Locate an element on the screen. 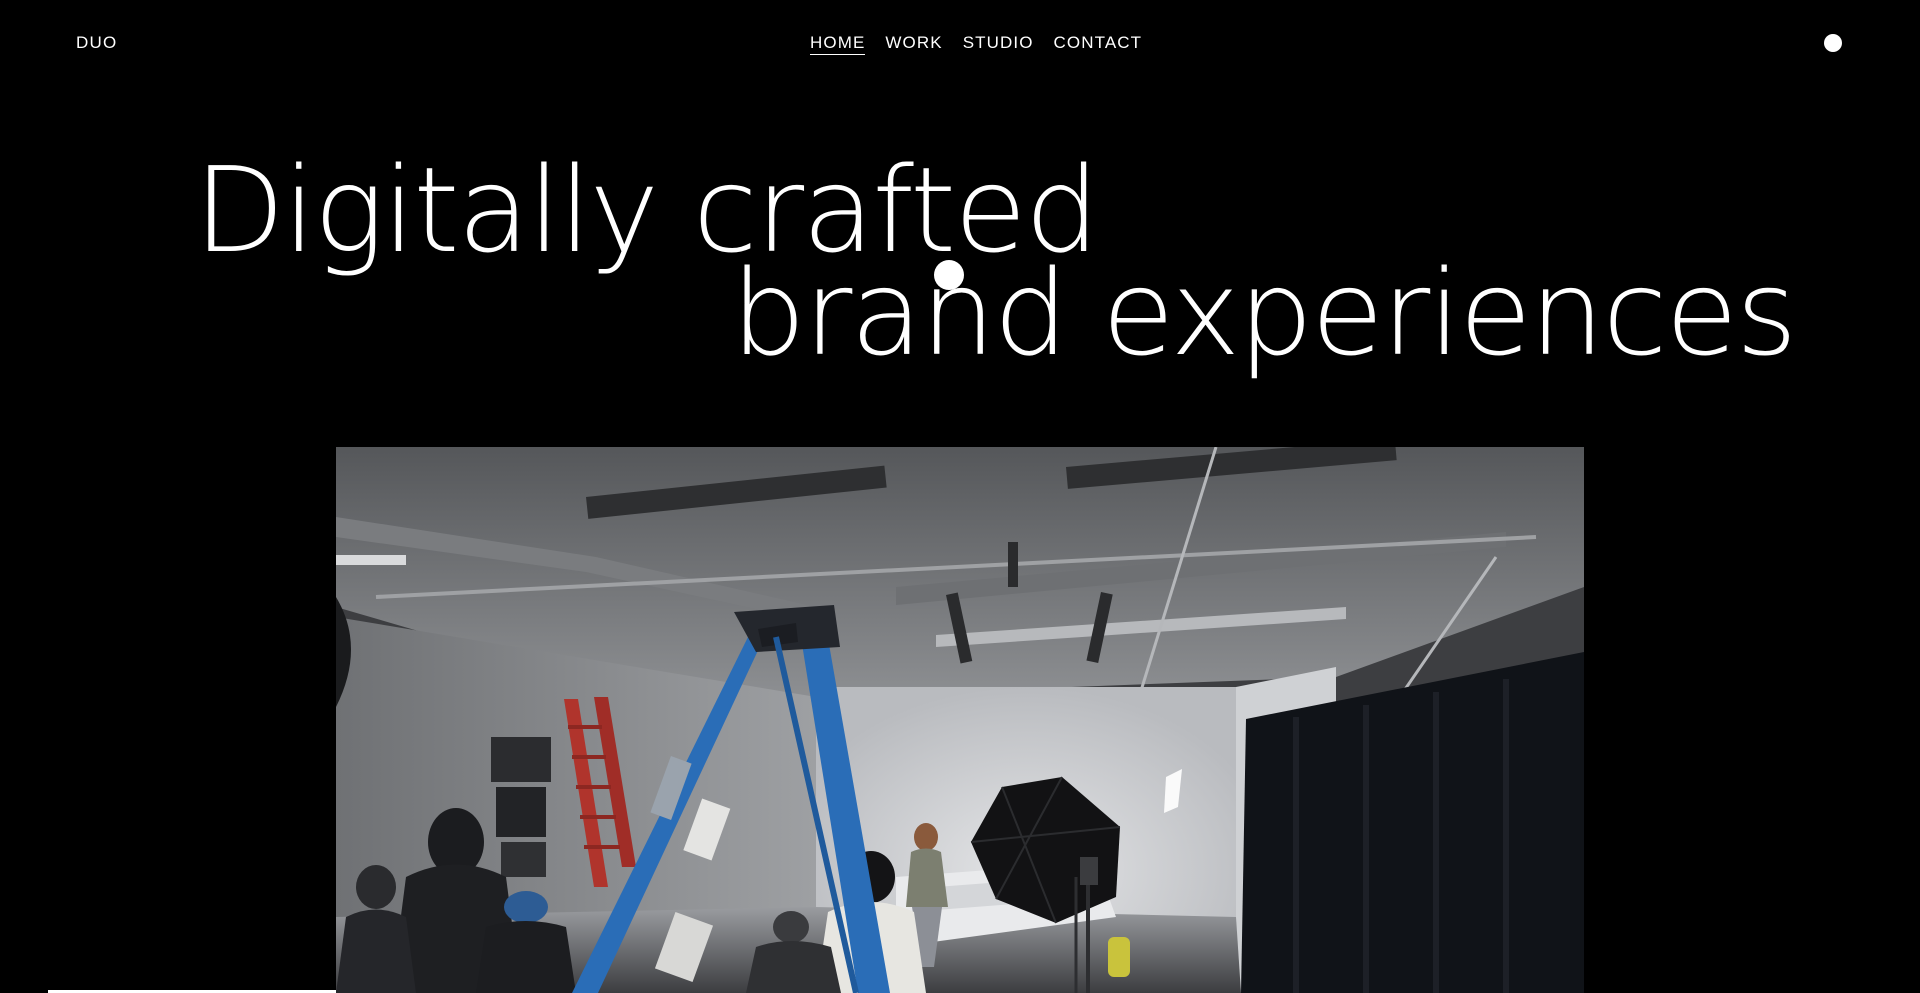  nav-link-contact: CONTACT is located at coordinates (1098, 43).